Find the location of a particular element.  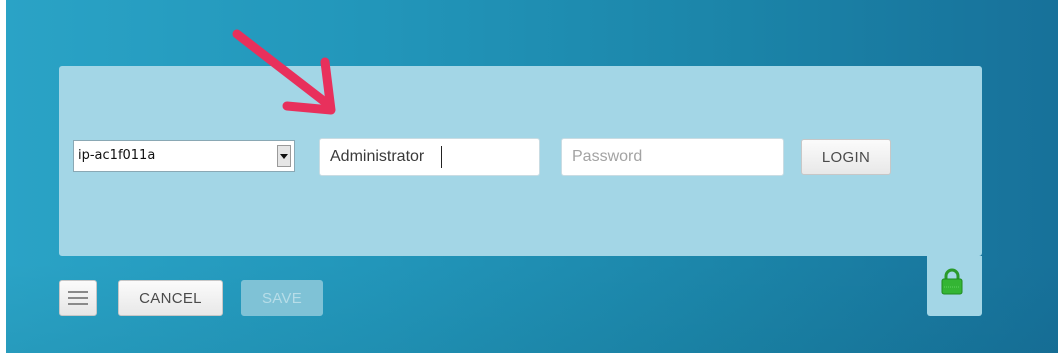

hamburger-menu-icon is located at coordinates (78, 298).